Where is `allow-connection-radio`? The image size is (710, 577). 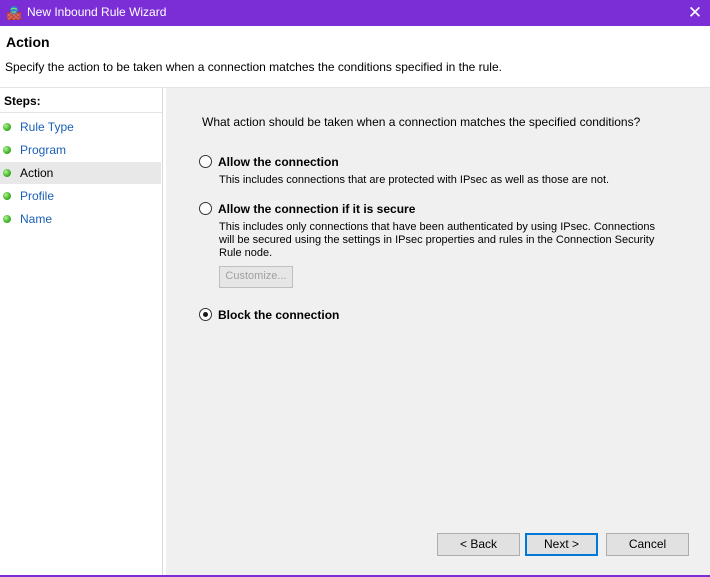
allow-connection-radio is located at coordinates (205, 161).